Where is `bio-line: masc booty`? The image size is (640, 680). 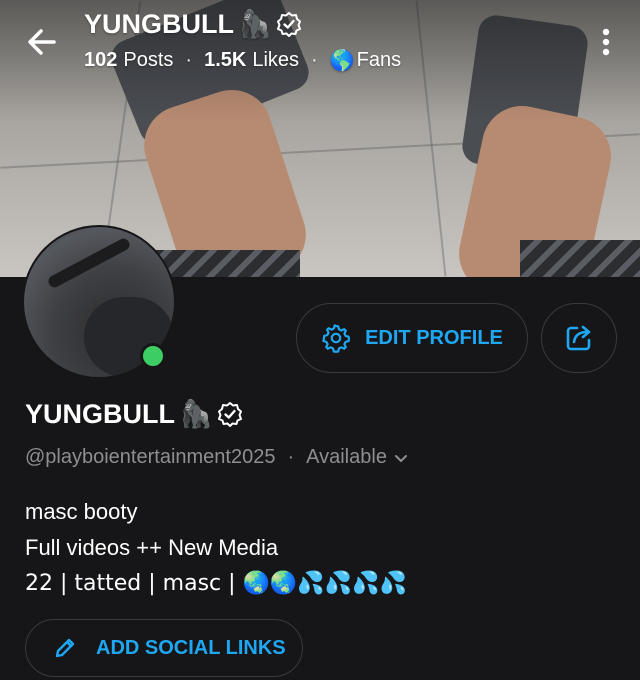 bio-line: masc booty is located at coordinates (81, 511).